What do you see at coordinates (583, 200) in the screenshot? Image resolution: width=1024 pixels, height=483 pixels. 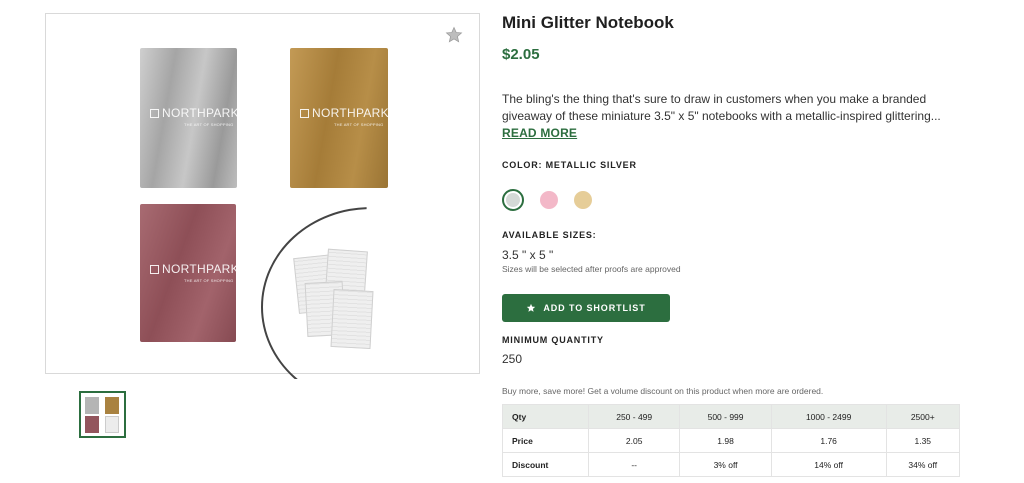 I see `swatch-gold` at bounding box center [583, 200].